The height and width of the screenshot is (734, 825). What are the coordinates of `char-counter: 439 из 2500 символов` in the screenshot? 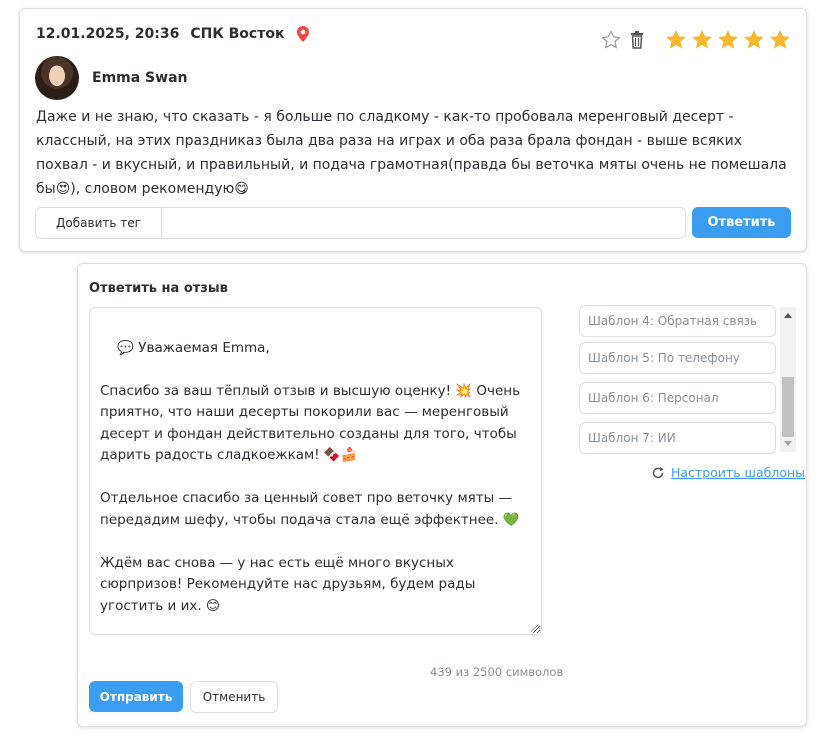 It's located at (497, 672).